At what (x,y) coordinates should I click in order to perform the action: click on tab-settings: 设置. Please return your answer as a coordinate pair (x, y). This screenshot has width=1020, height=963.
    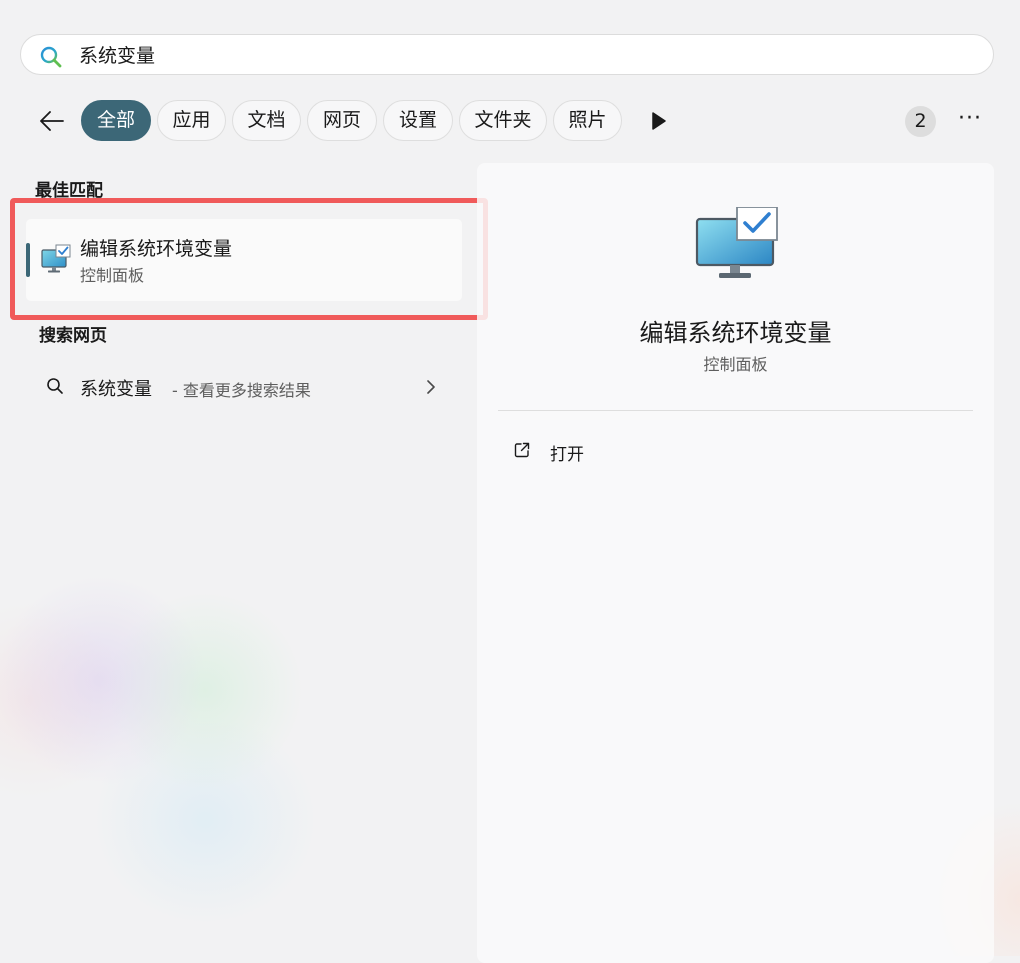
    Looking at the image, I should click on (418, 120).